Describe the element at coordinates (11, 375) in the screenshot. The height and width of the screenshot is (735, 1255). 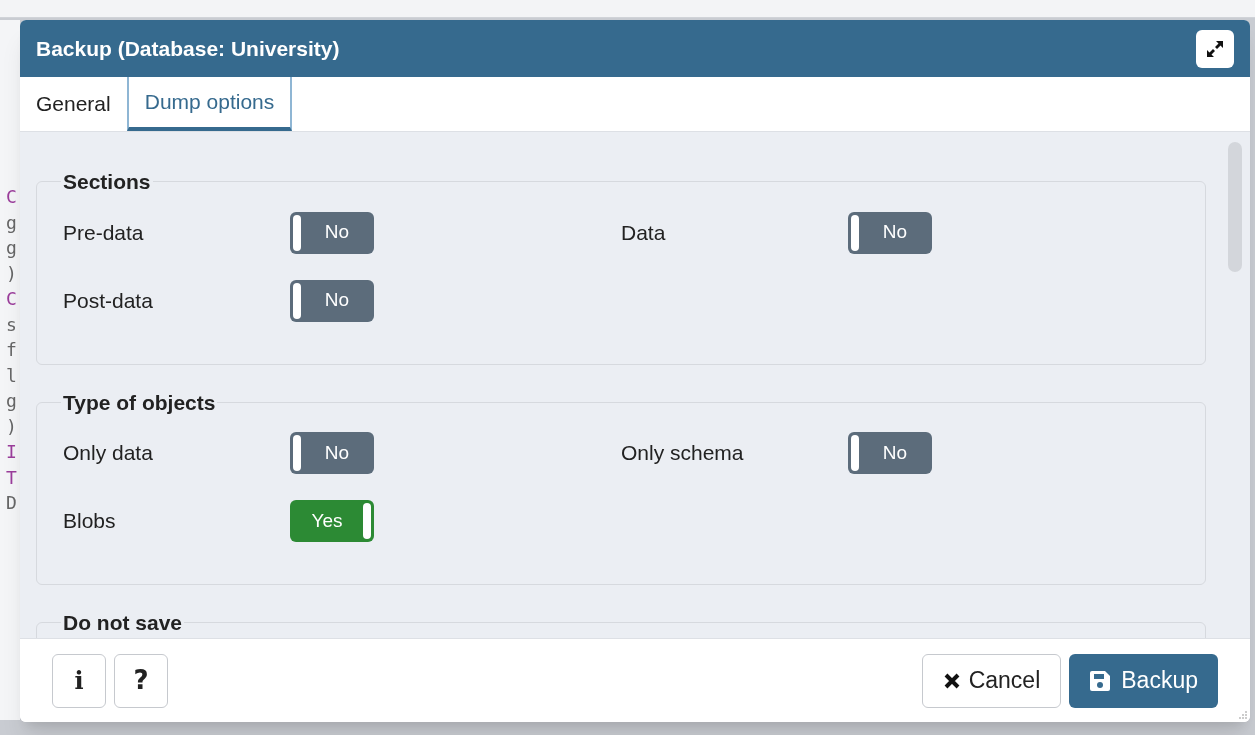
I see `code-fragment: l` at that location.